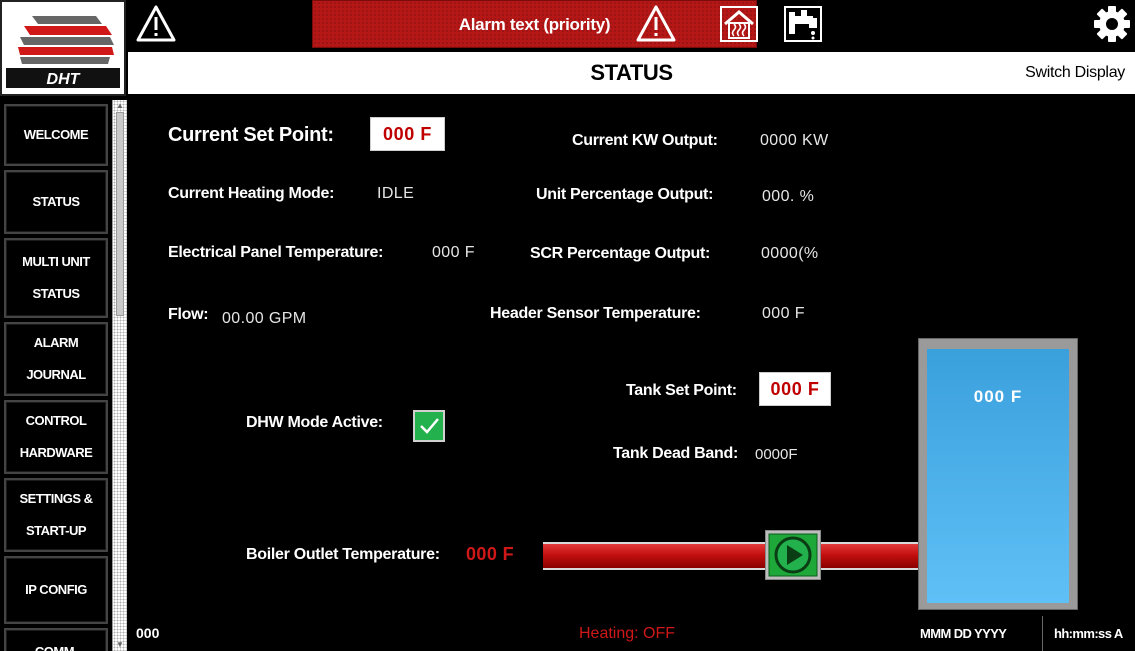 The width and height of the screenshot is (1135, 651). What do you see at coordinates (314, 422) in the screenshot?
I see `dhw-mode-label: DHW Mode Active:` at bounding box center [314, 422].